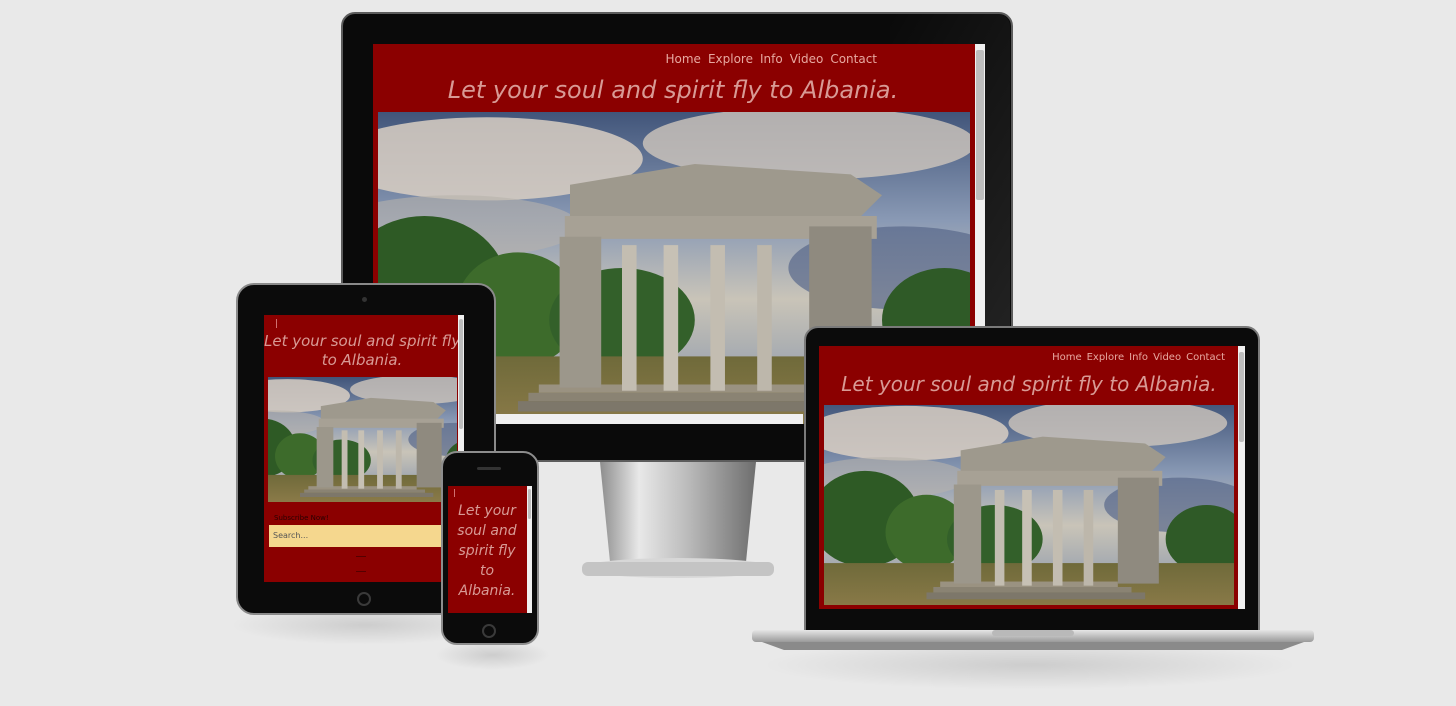 This screenshot has height=706, width=1456. I want to click on laptop-slogan: Let your soul and spirit fly to Albania., so click(1029, 384).